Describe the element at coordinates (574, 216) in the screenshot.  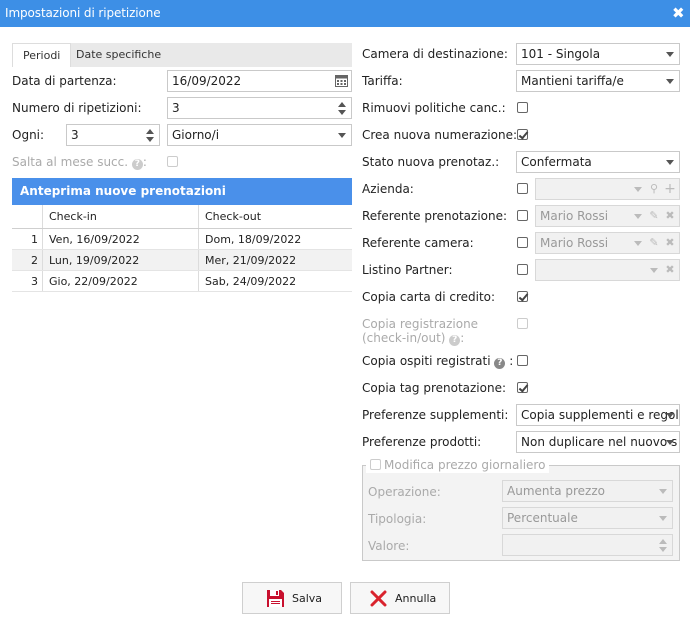
I see `booking-contact-value: Mario Rossi` at that location.